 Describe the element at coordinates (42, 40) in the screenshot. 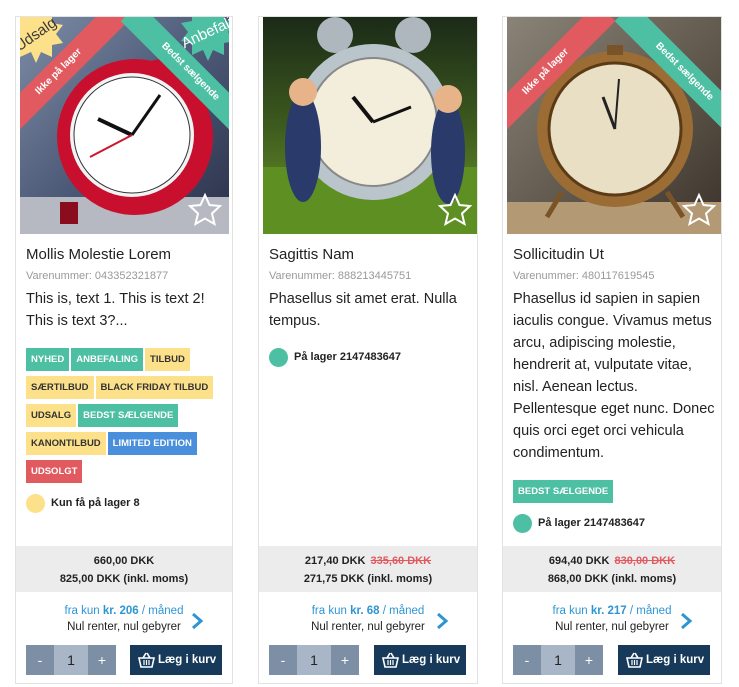

I see `sale-badge: Udsalg` at that location.